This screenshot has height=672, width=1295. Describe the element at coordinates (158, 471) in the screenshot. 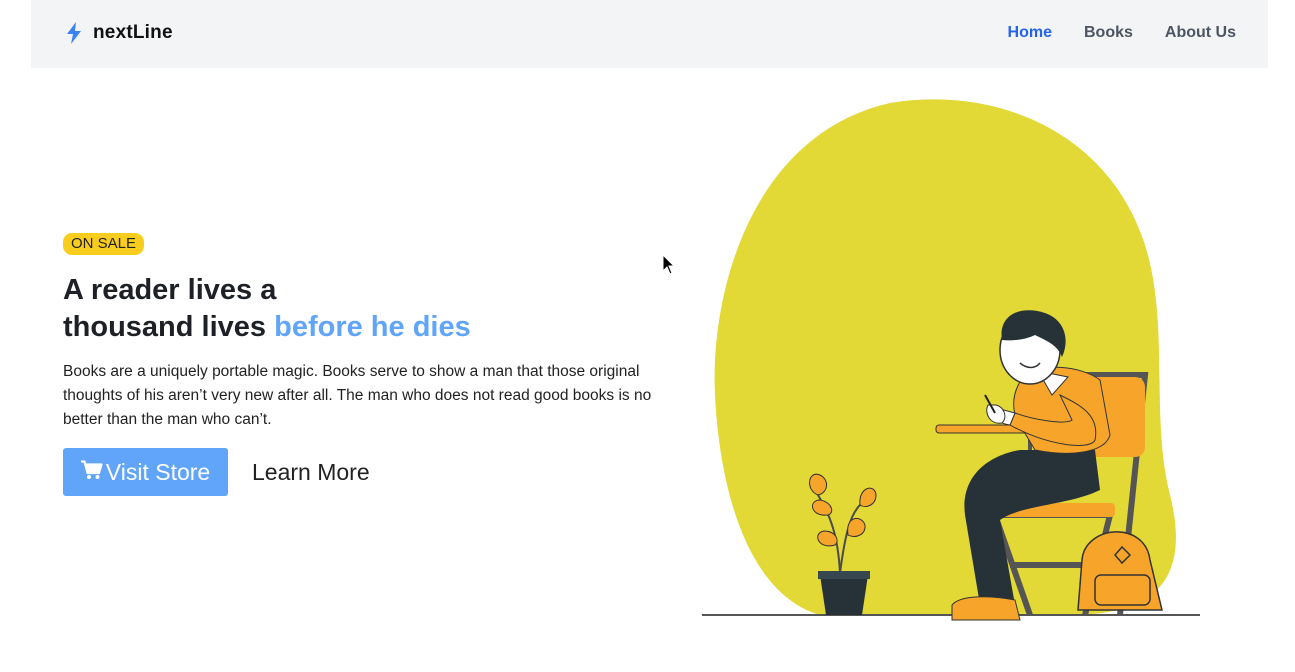

I see `visit-store-label: Visit Store` at that location.